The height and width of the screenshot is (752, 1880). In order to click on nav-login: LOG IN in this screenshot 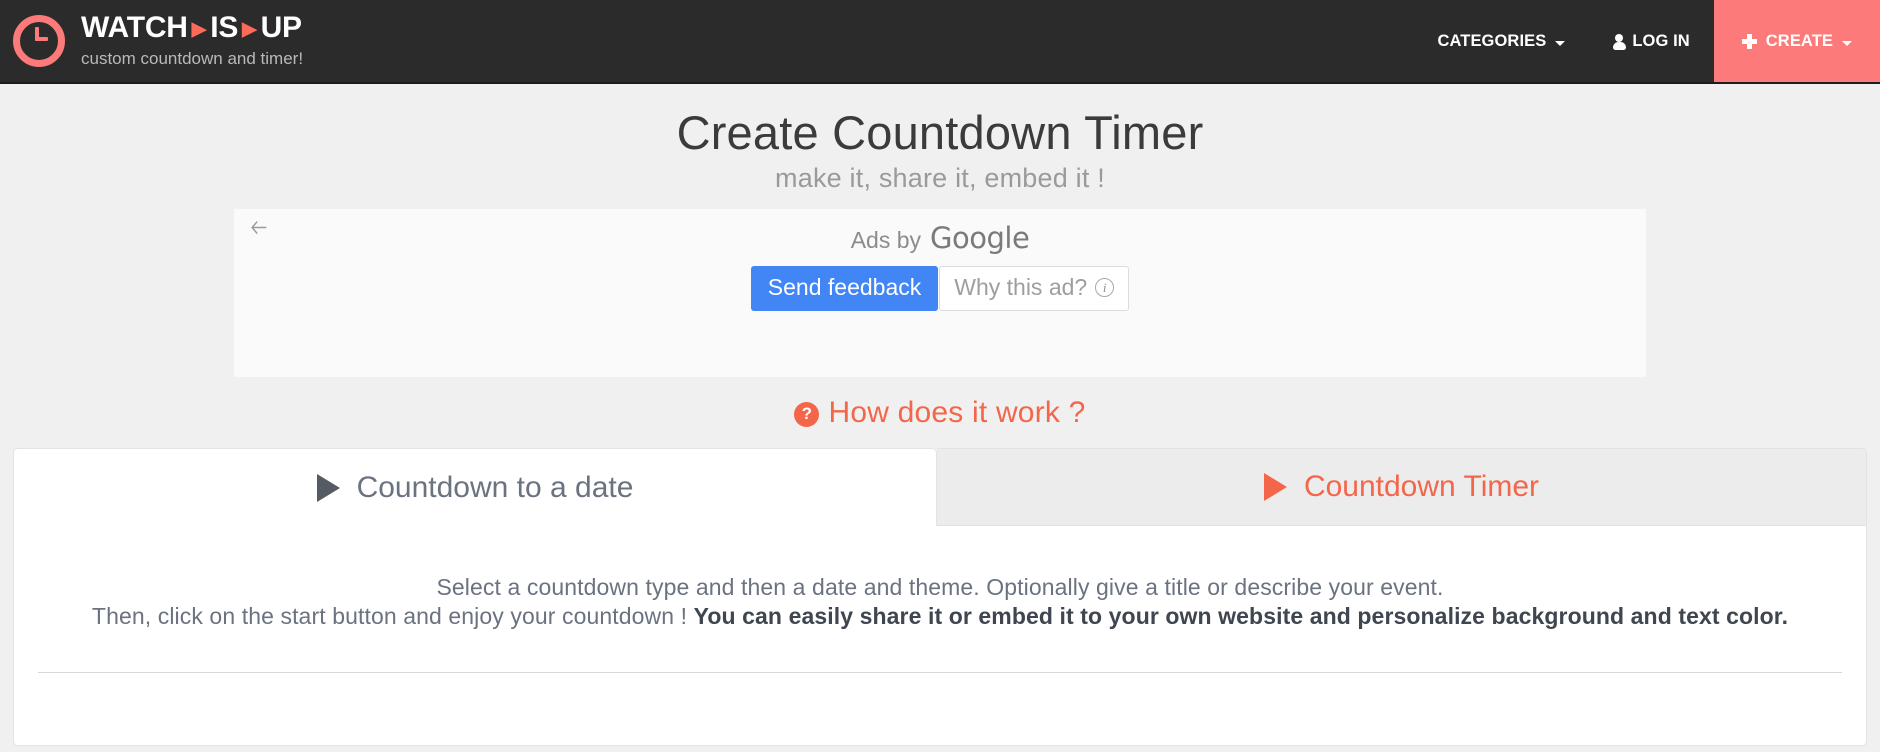, I will do `click(1651, 41)`.